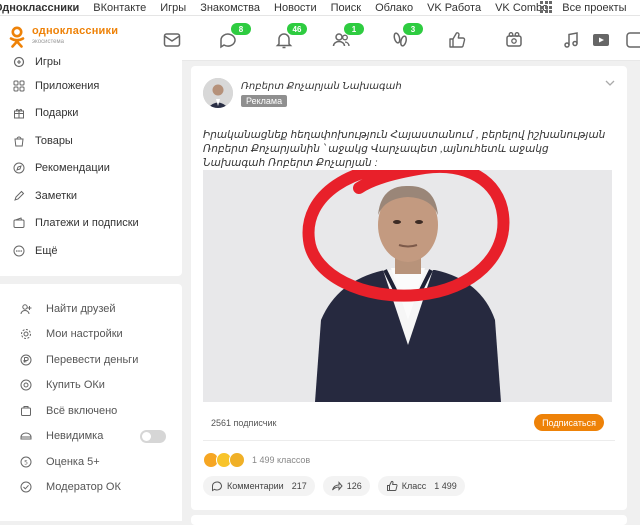 Image resolution: width=640 pixels, height=525 pixels. I want to click on shares-count: 126, so click(354, 486).